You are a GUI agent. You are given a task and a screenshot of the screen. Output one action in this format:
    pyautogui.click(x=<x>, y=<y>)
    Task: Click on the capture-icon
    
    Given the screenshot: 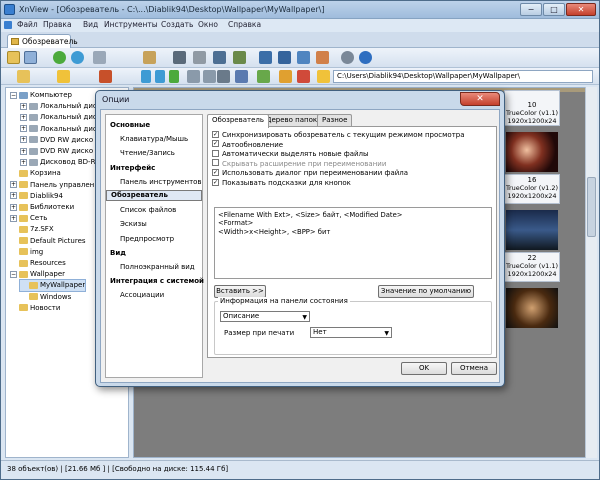 What is the action you would take?
    pyautogui.click(x=99, y=57)
    